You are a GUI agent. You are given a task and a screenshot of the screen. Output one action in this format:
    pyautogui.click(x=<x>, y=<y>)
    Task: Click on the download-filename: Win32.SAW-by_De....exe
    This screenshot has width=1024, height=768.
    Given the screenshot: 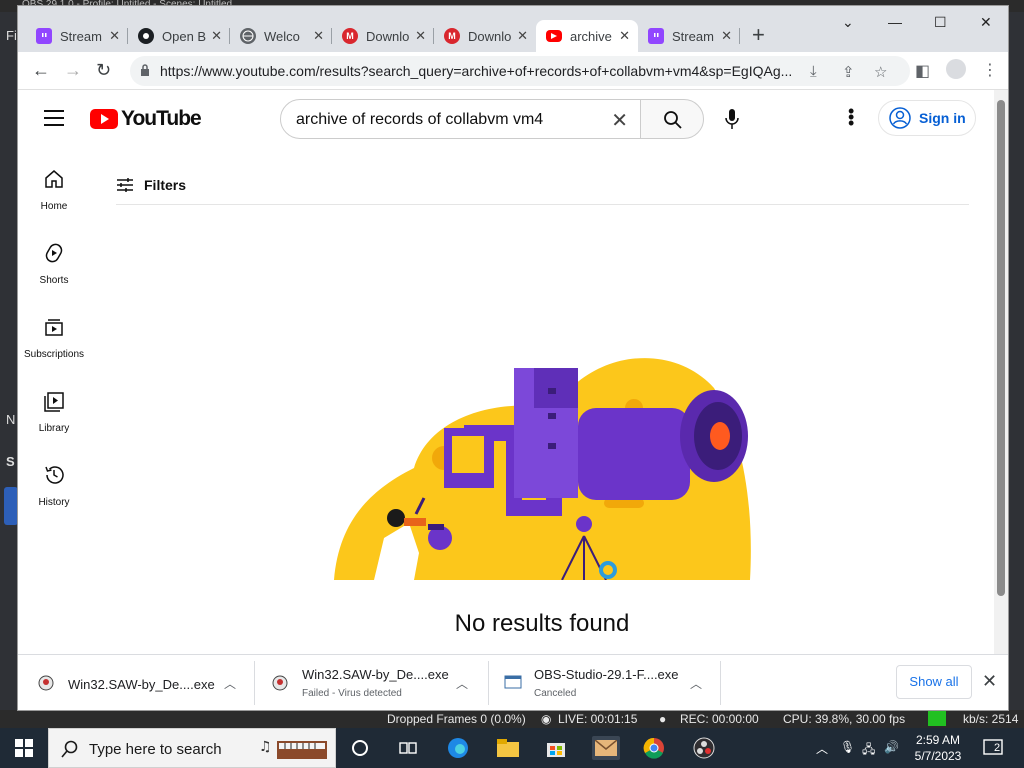 What is the action you would take?
    pyautogui.click(x=141, y=684)
    